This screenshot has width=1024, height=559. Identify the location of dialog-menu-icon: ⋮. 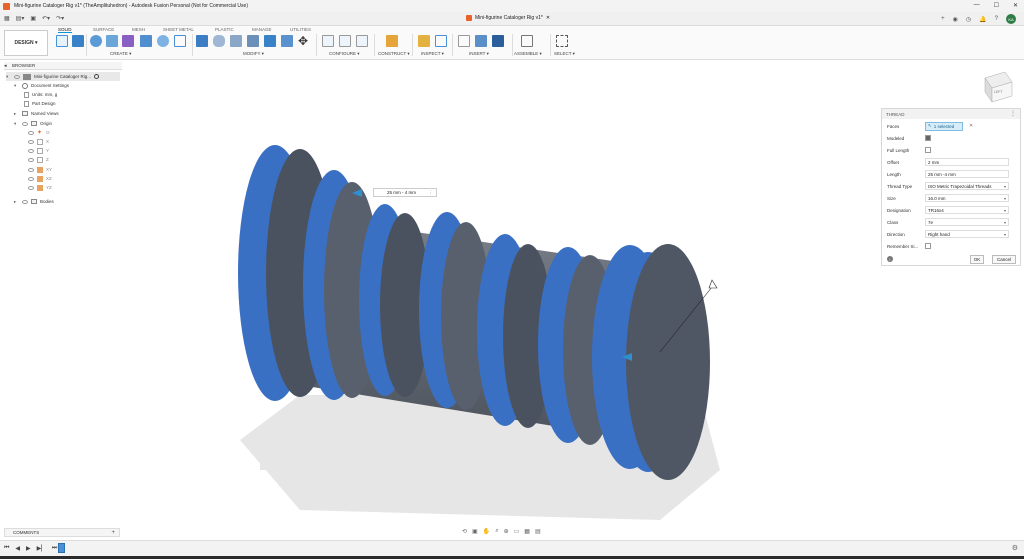
(1013, 113).